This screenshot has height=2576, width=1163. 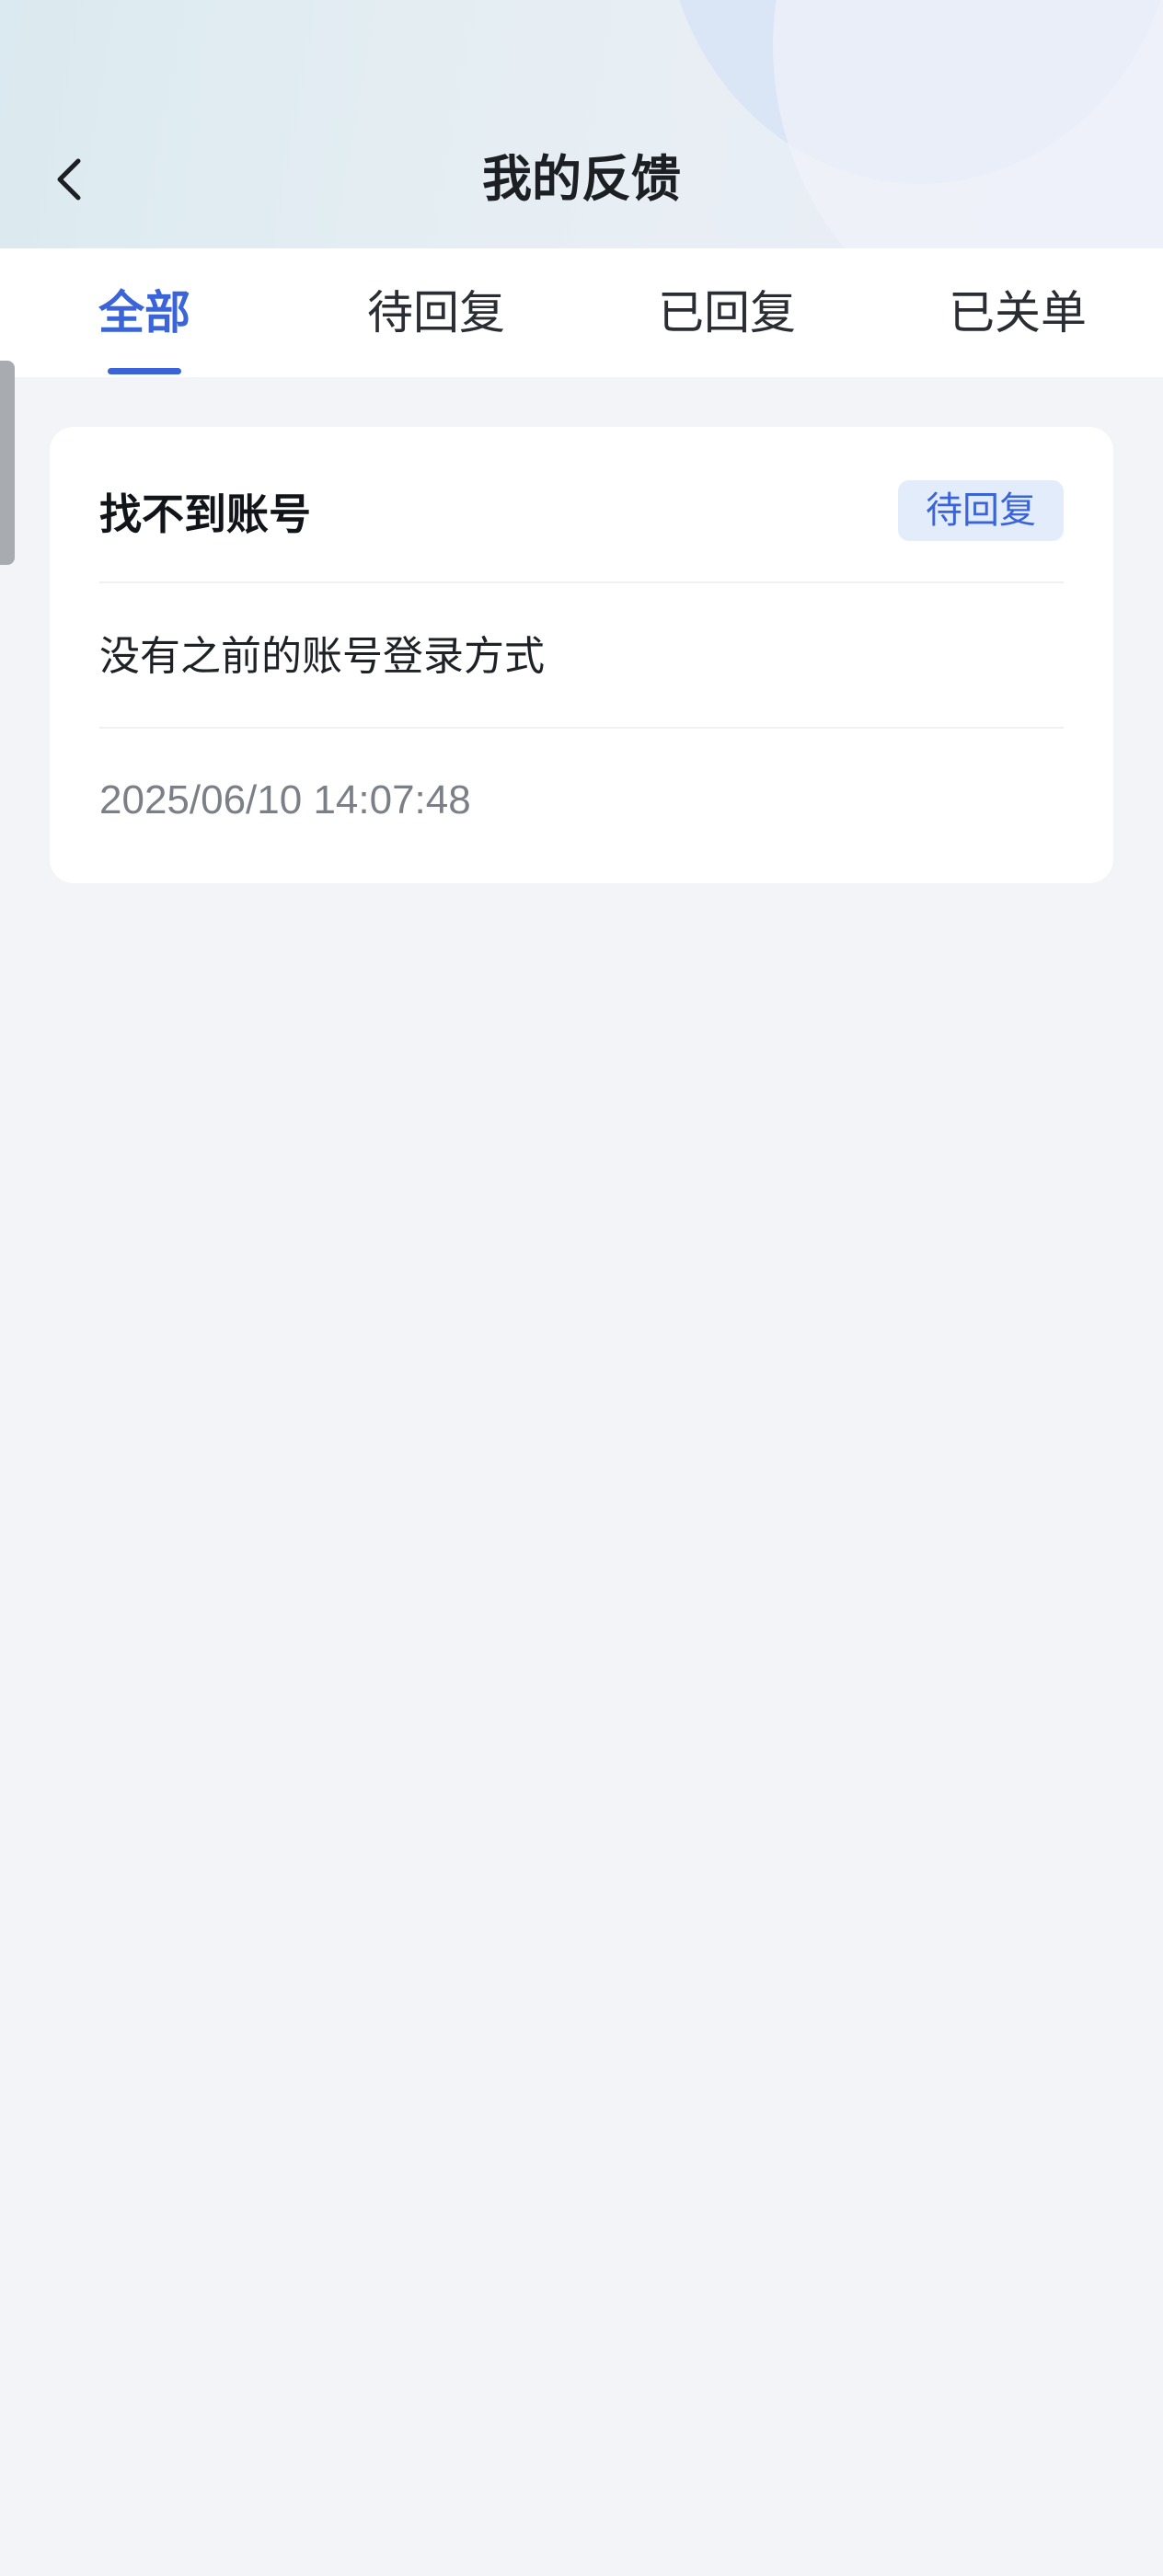 What do you see at coordinates (145, 312) in the screenshot?
I see `tab-all: 全部` at bounding box center [145, 312].